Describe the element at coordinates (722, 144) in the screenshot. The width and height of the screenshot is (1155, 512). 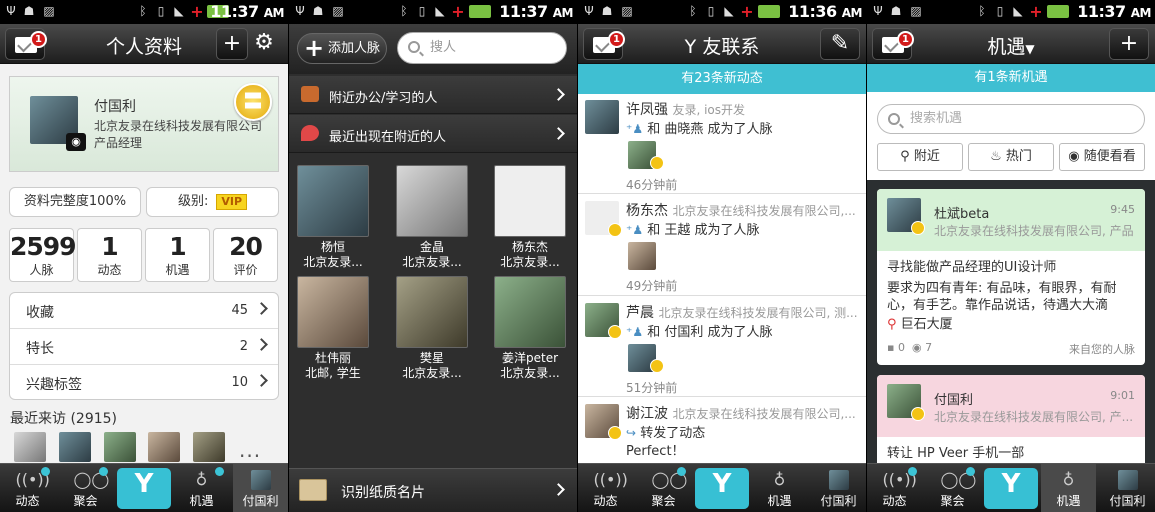
I see `feed-item: 许凤强 友录, ios开发 ⁺♟ 和 曲晓燕 成为了人脉 46分钟前` at that location.